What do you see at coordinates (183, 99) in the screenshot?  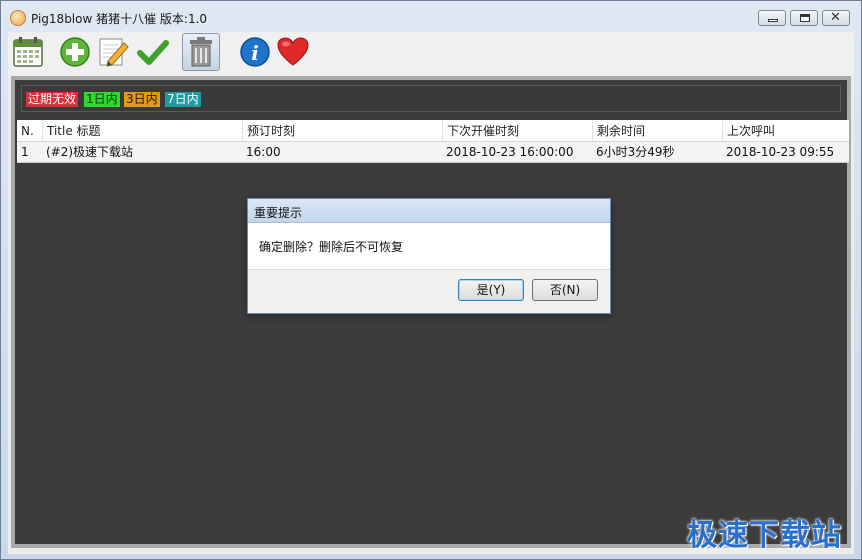 I see `legend-day7: 7日内` at bounding box center [183, 99].